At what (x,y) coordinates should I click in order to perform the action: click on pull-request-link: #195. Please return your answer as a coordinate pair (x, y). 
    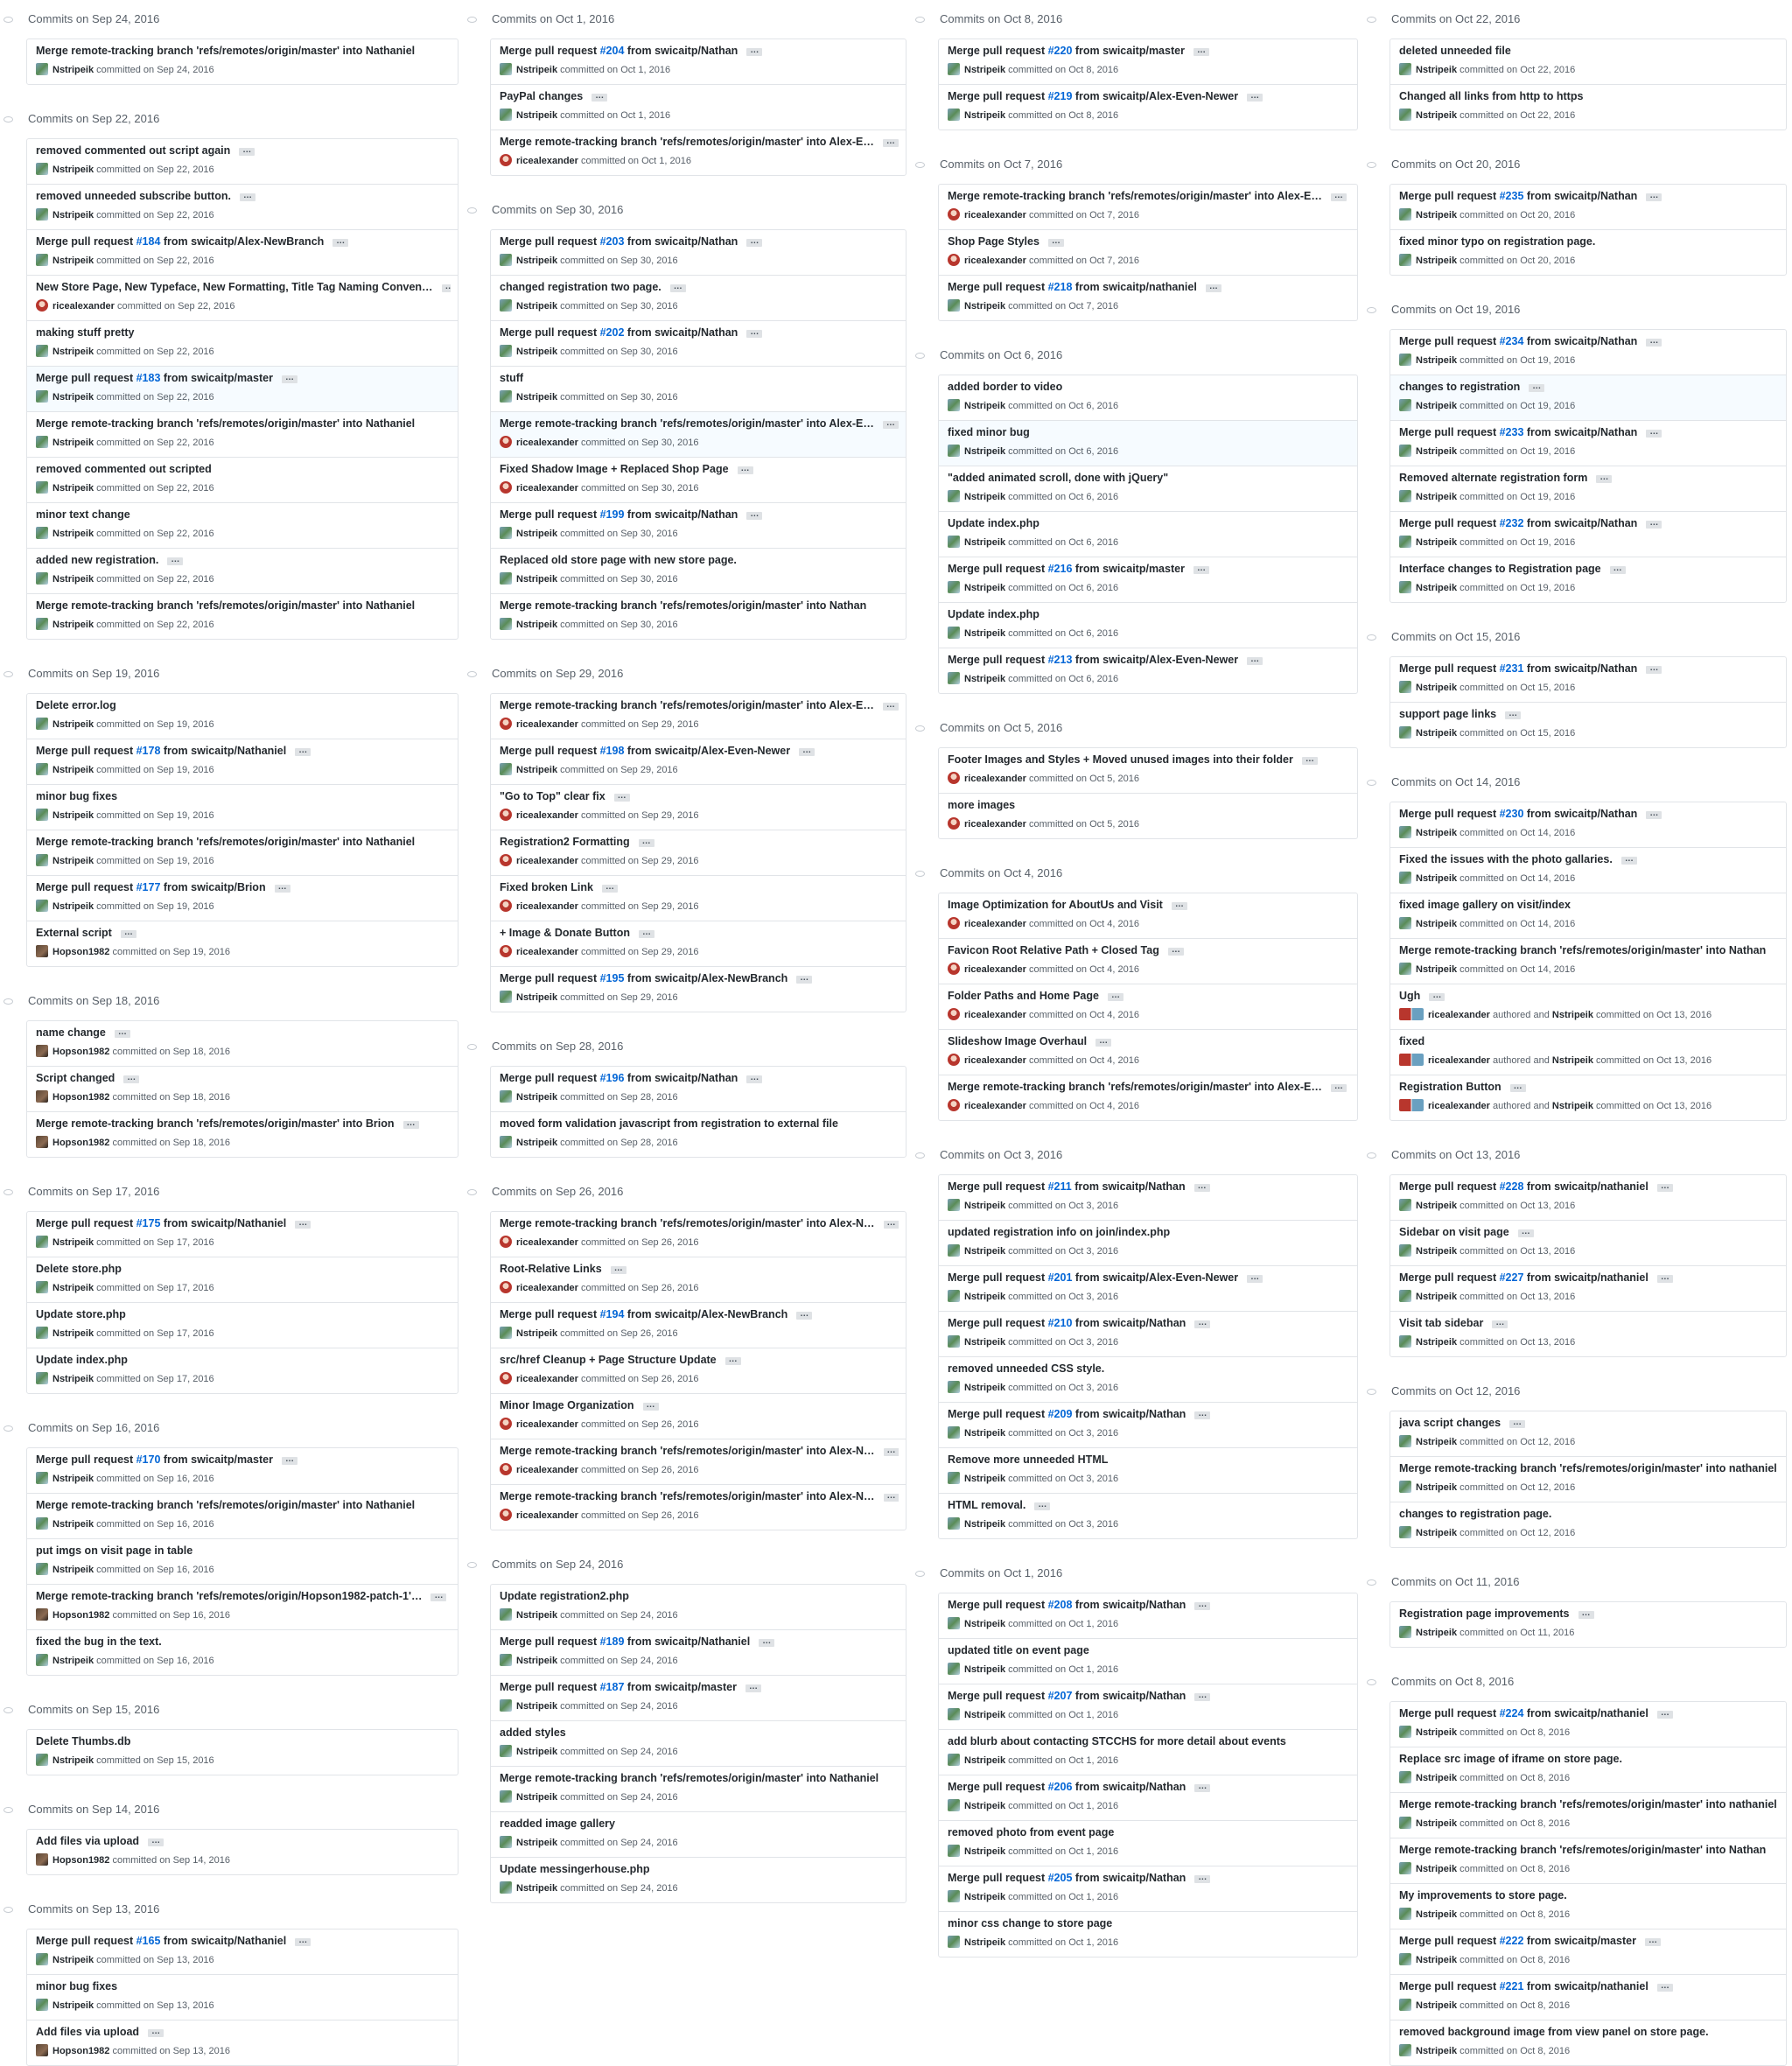
    Looking at the image, I should click on (612, 978).